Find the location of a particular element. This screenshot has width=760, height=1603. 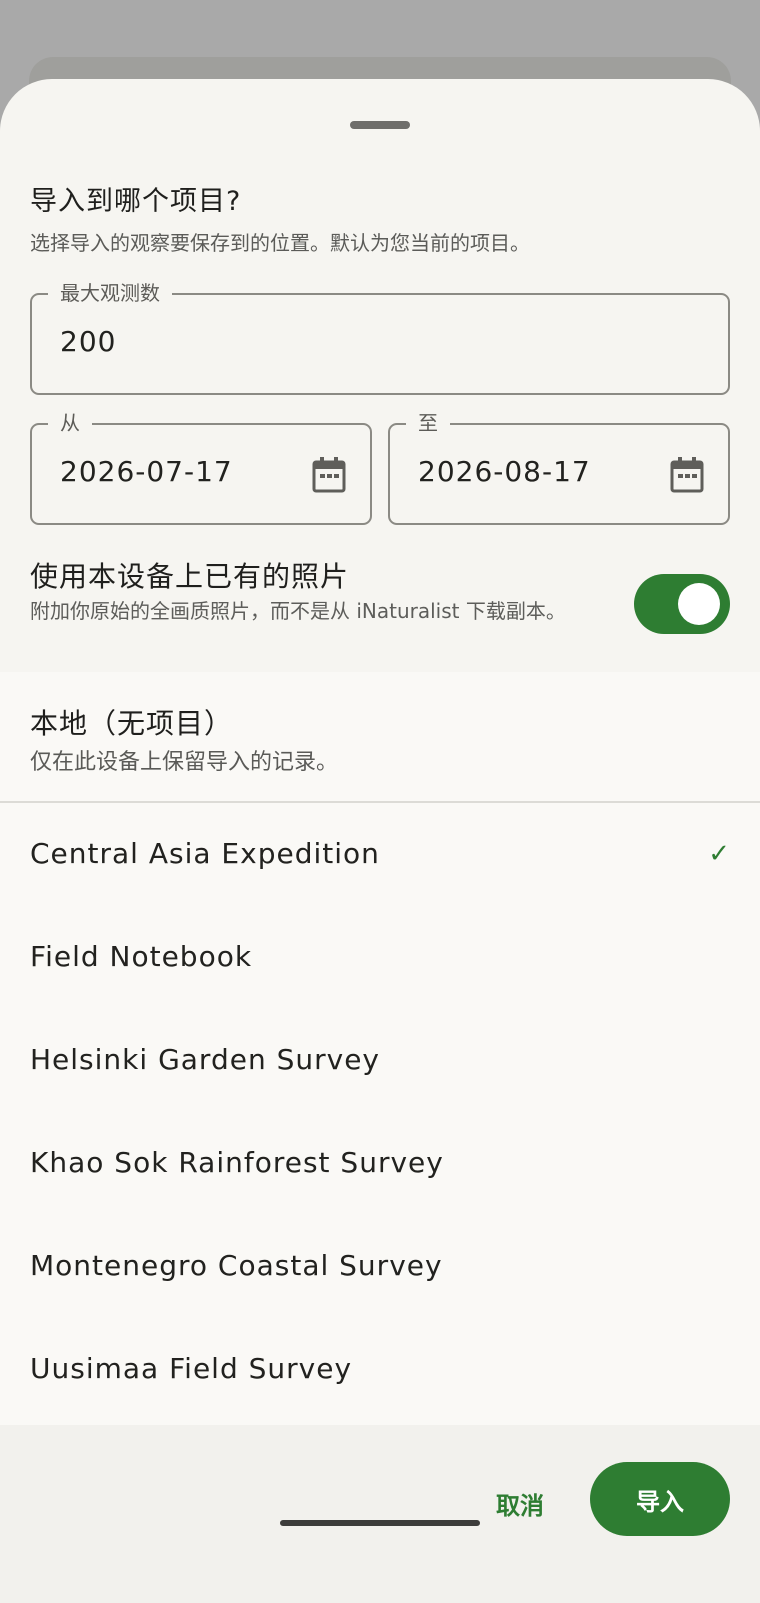

date-from-label: 从 is located at coordinates (70, 423).